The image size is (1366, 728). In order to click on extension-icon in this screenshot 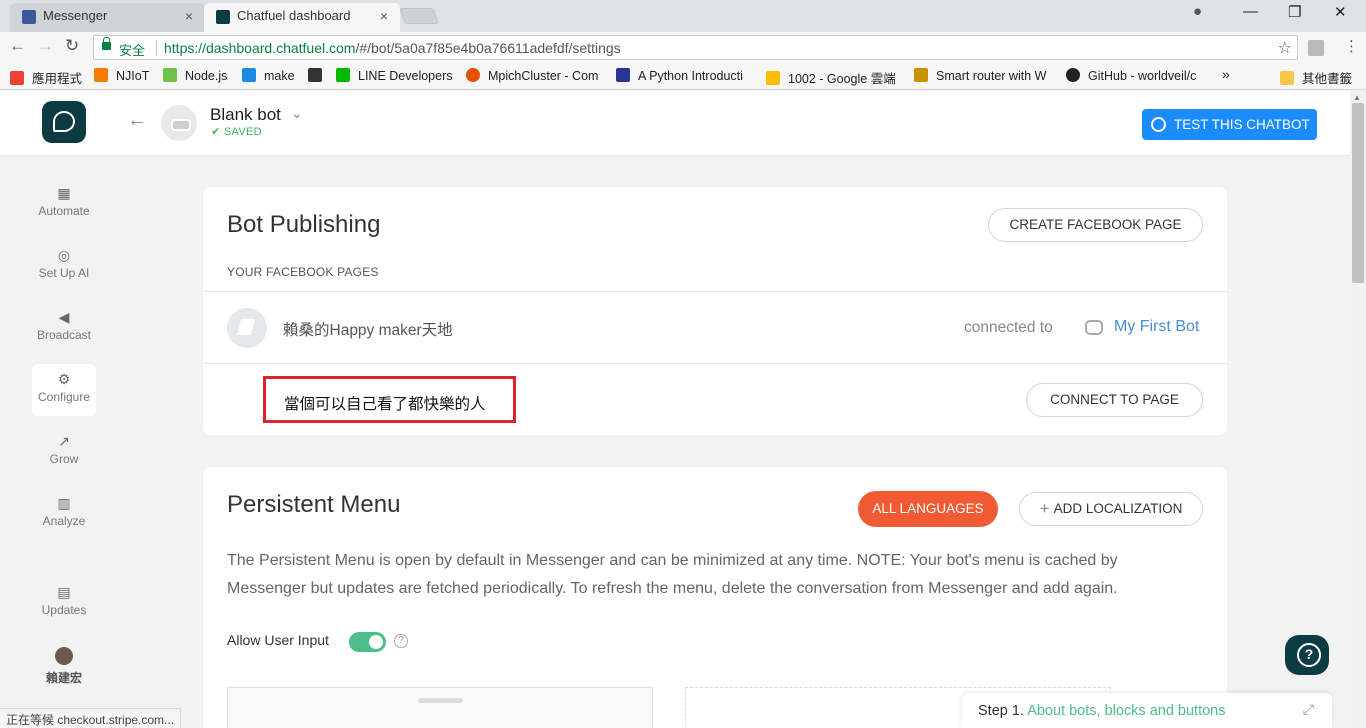, I will do `click(1316, 48)`.